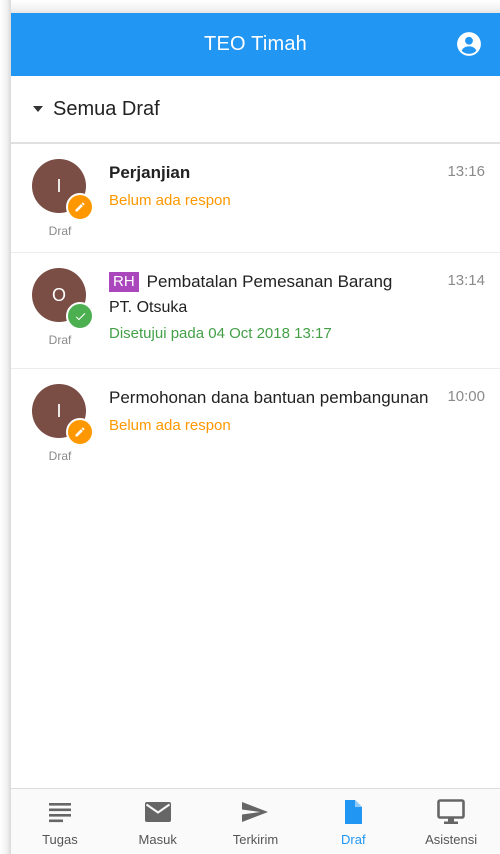 The height and width of the screenshot is (854, 500). What do you see at coordinates (150, 172) in the screenshot?
I see `draft-subject: Perjanjian` at bounding box center [150, 172].